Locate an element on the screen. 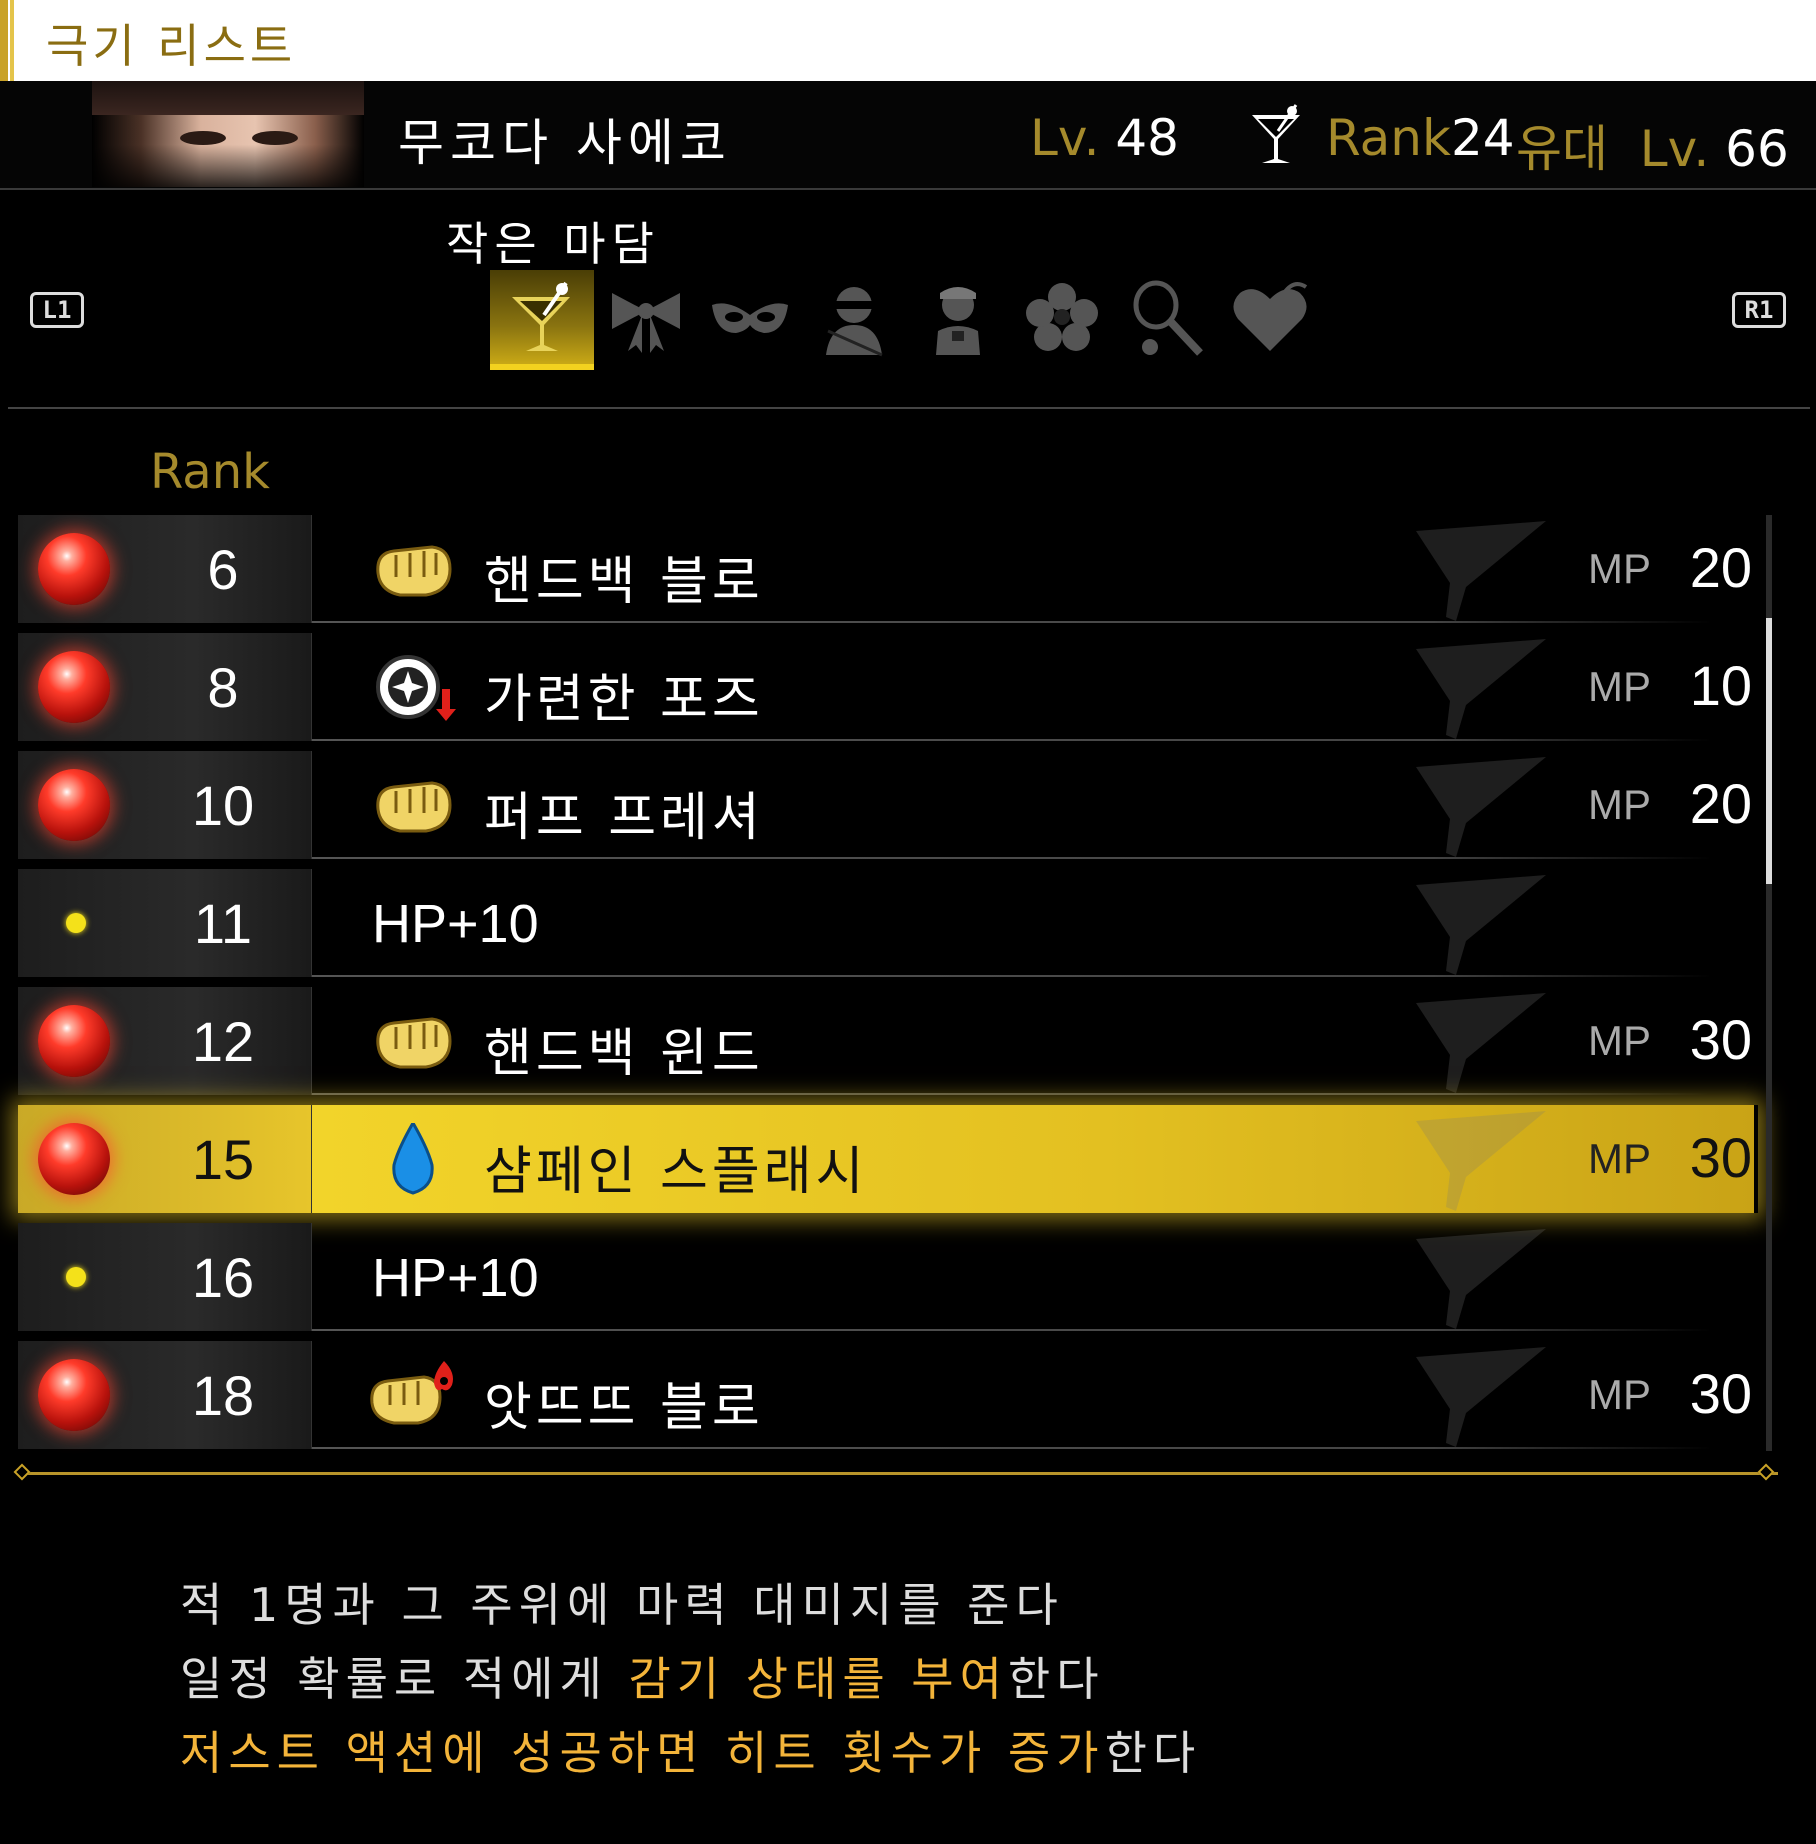 This screenshot has height=1844, width=1816. character-rank: Rank24 is located at coordinates (1420, 138).